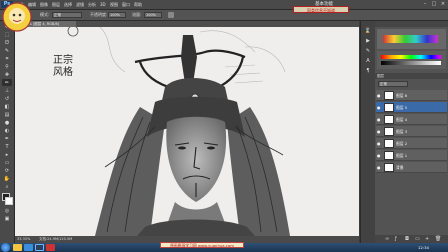 Image resolution: width=448 pixels, height=252 pixels. Describe the element at coordinates (411, 155) in the screenshot. I see `layer-row: ● 图层 1` at that location.